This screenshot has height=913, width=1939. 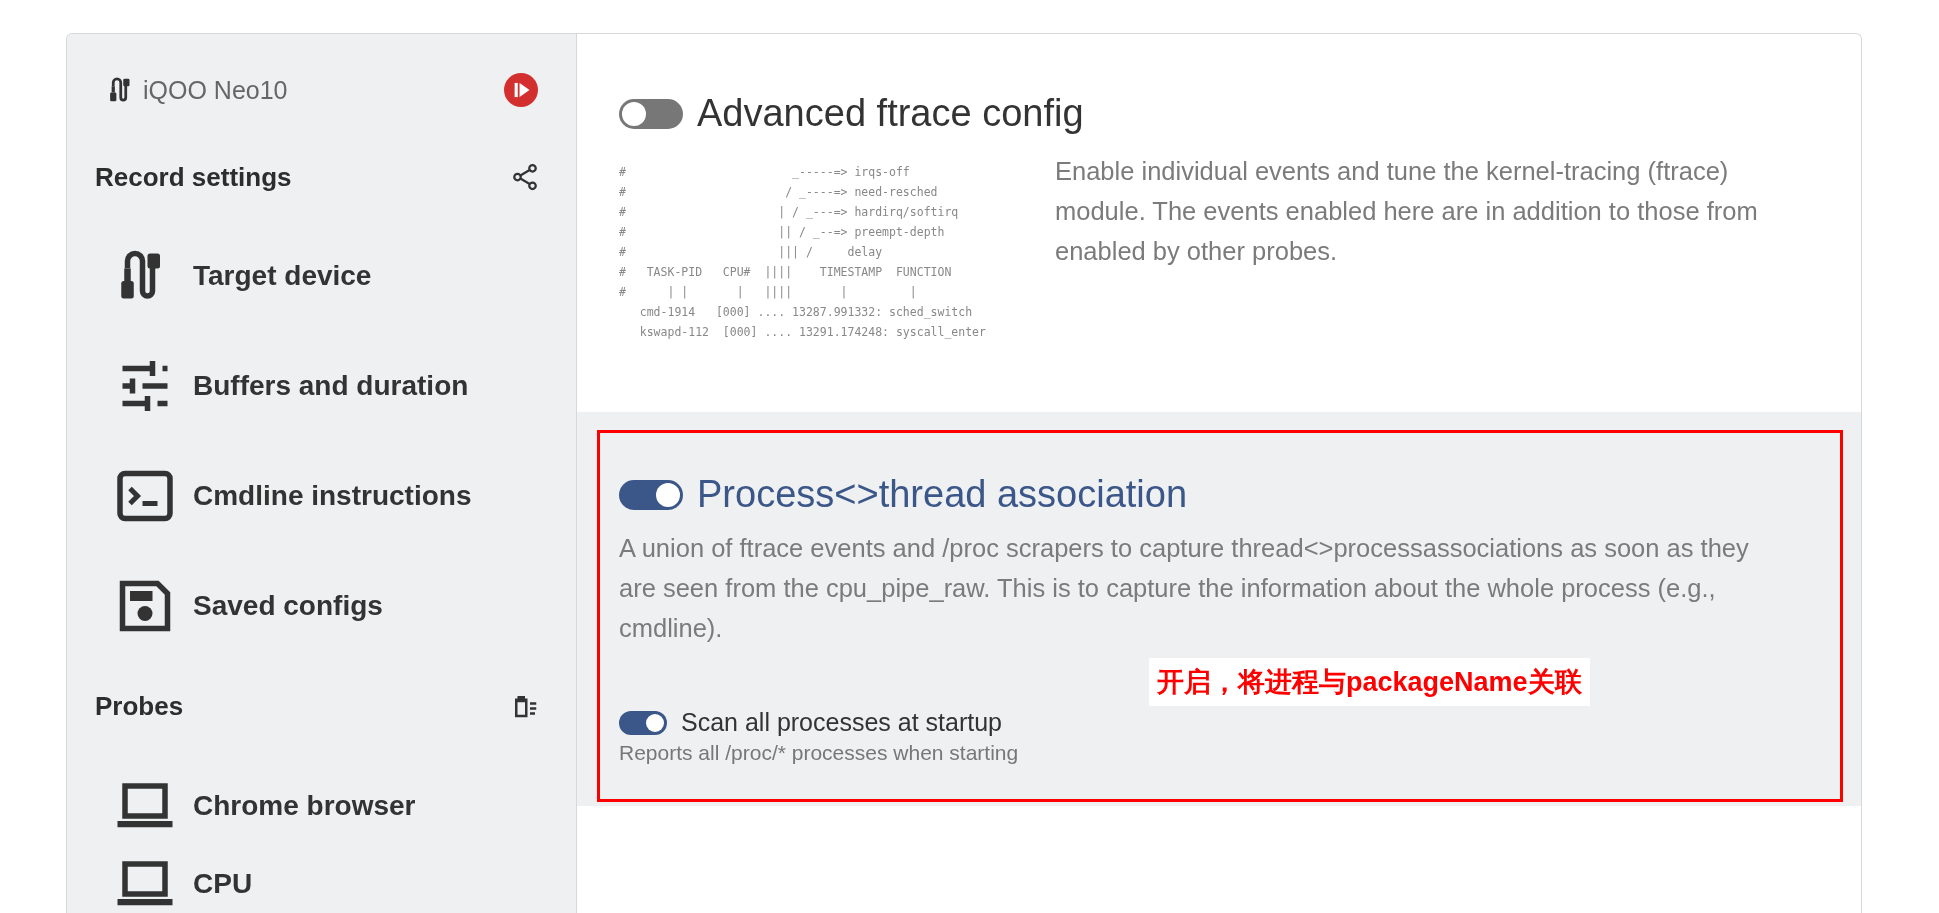 I want to click on ftrace-illustration: # _-----=> irqs-off # / _----=> need-resched # | / _---=> hardirq/softirq # || / _--=> preempt-depth # ||| / delay # TASK-PID CPU# |||| TIMESTAMP FUNCTION # | | | |||| | | cmd-1914 [000] .... 13287.991332: sched_switch kswapd-112 [000] .... 13291.174248: syscall_enter, so click(x=803, y=252).